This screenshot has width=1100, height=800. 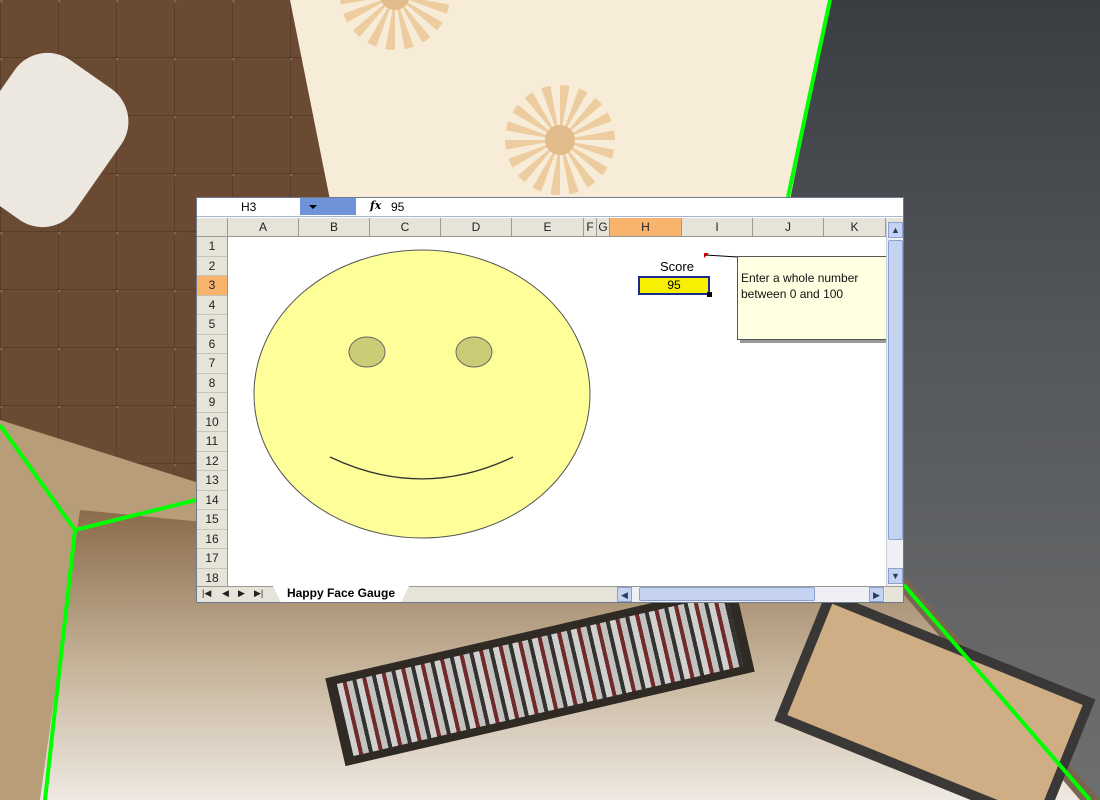 I want to click on row-header: 3, so click(x=212, y=286).